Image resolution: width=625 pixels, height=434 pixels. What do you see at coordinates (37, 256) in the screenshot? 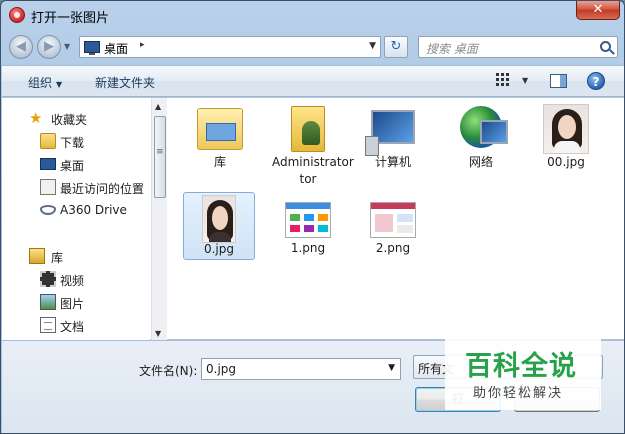
I see `libraries-icon` at bounding box center [37, 256].